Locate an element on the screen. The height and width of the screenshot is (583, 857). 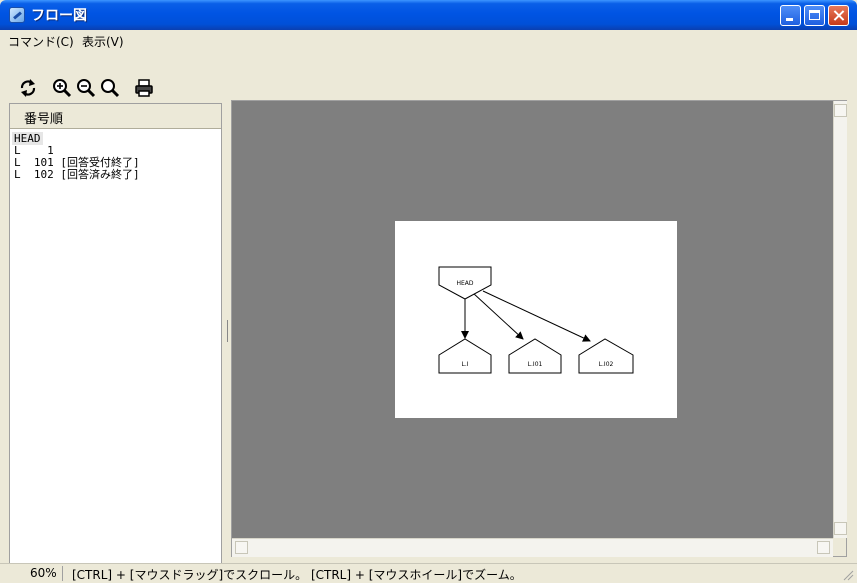
menu-bar: コマンド(C) 表示(V) is located at coordinates (428, 40).